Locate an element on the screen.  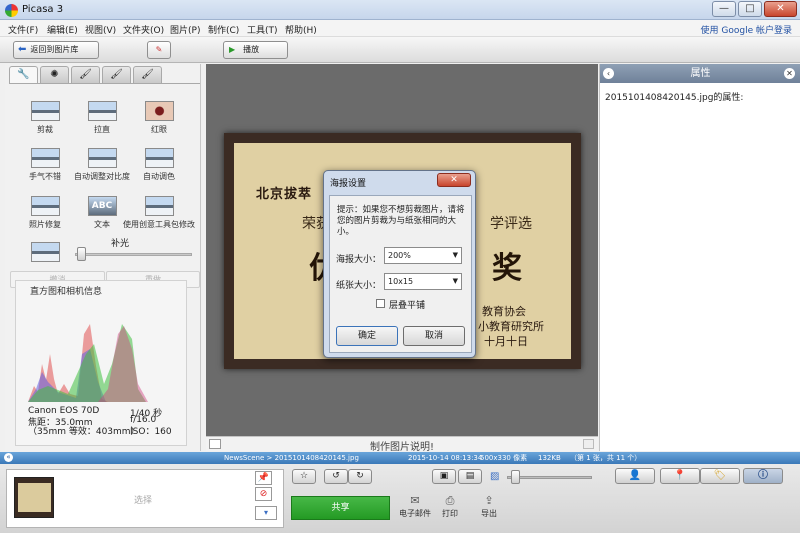
caption-input: 制作图片说明! is located at coordinates (402, 445).